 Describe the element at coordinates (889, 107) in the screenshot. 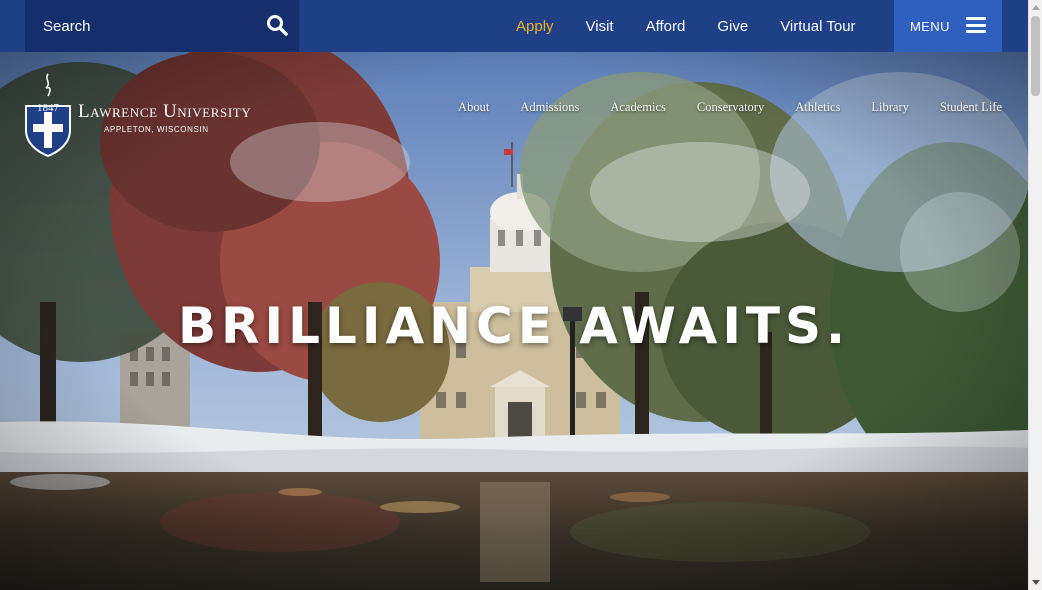

I see `nav-library: Library` at that location.